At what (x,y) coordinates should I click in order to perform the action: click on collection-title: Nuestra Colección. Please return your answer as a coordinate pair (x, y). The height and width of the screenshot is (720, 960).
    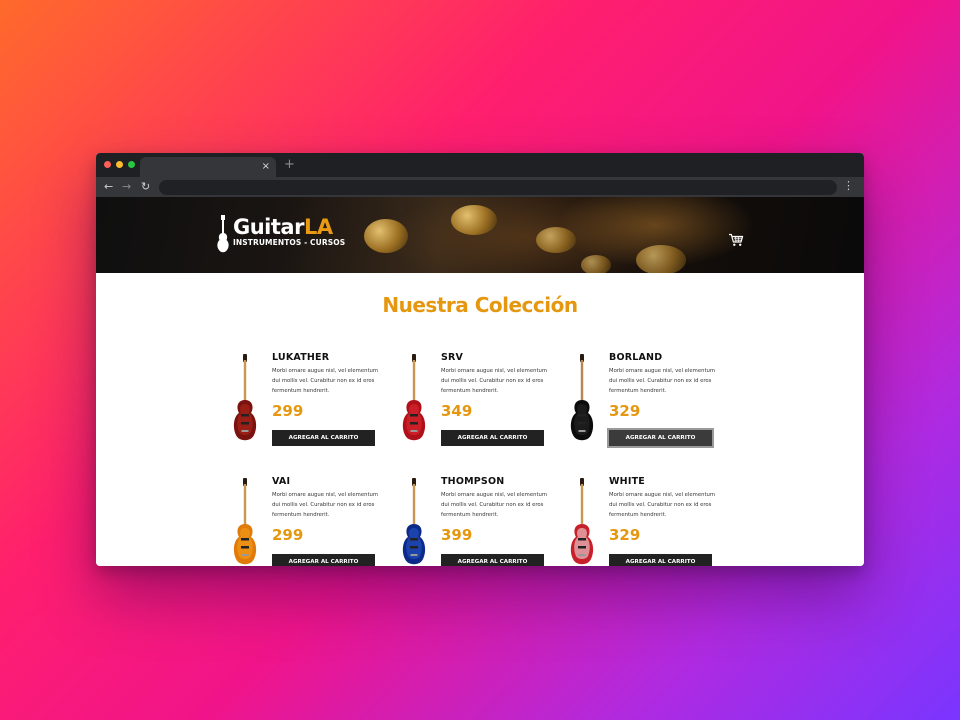
    Looking at the image, I should click on (480, 305).